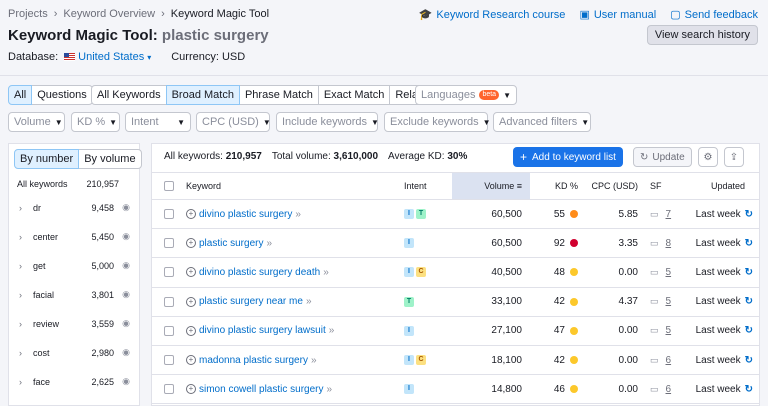 The height and width of the screenshot is (406, 768). What do you see at coordinates (492, 15) in the screenshot?
I see `keyword-research-course-link: 🎓 Keyword Research course` at bounding box center [492, 15].